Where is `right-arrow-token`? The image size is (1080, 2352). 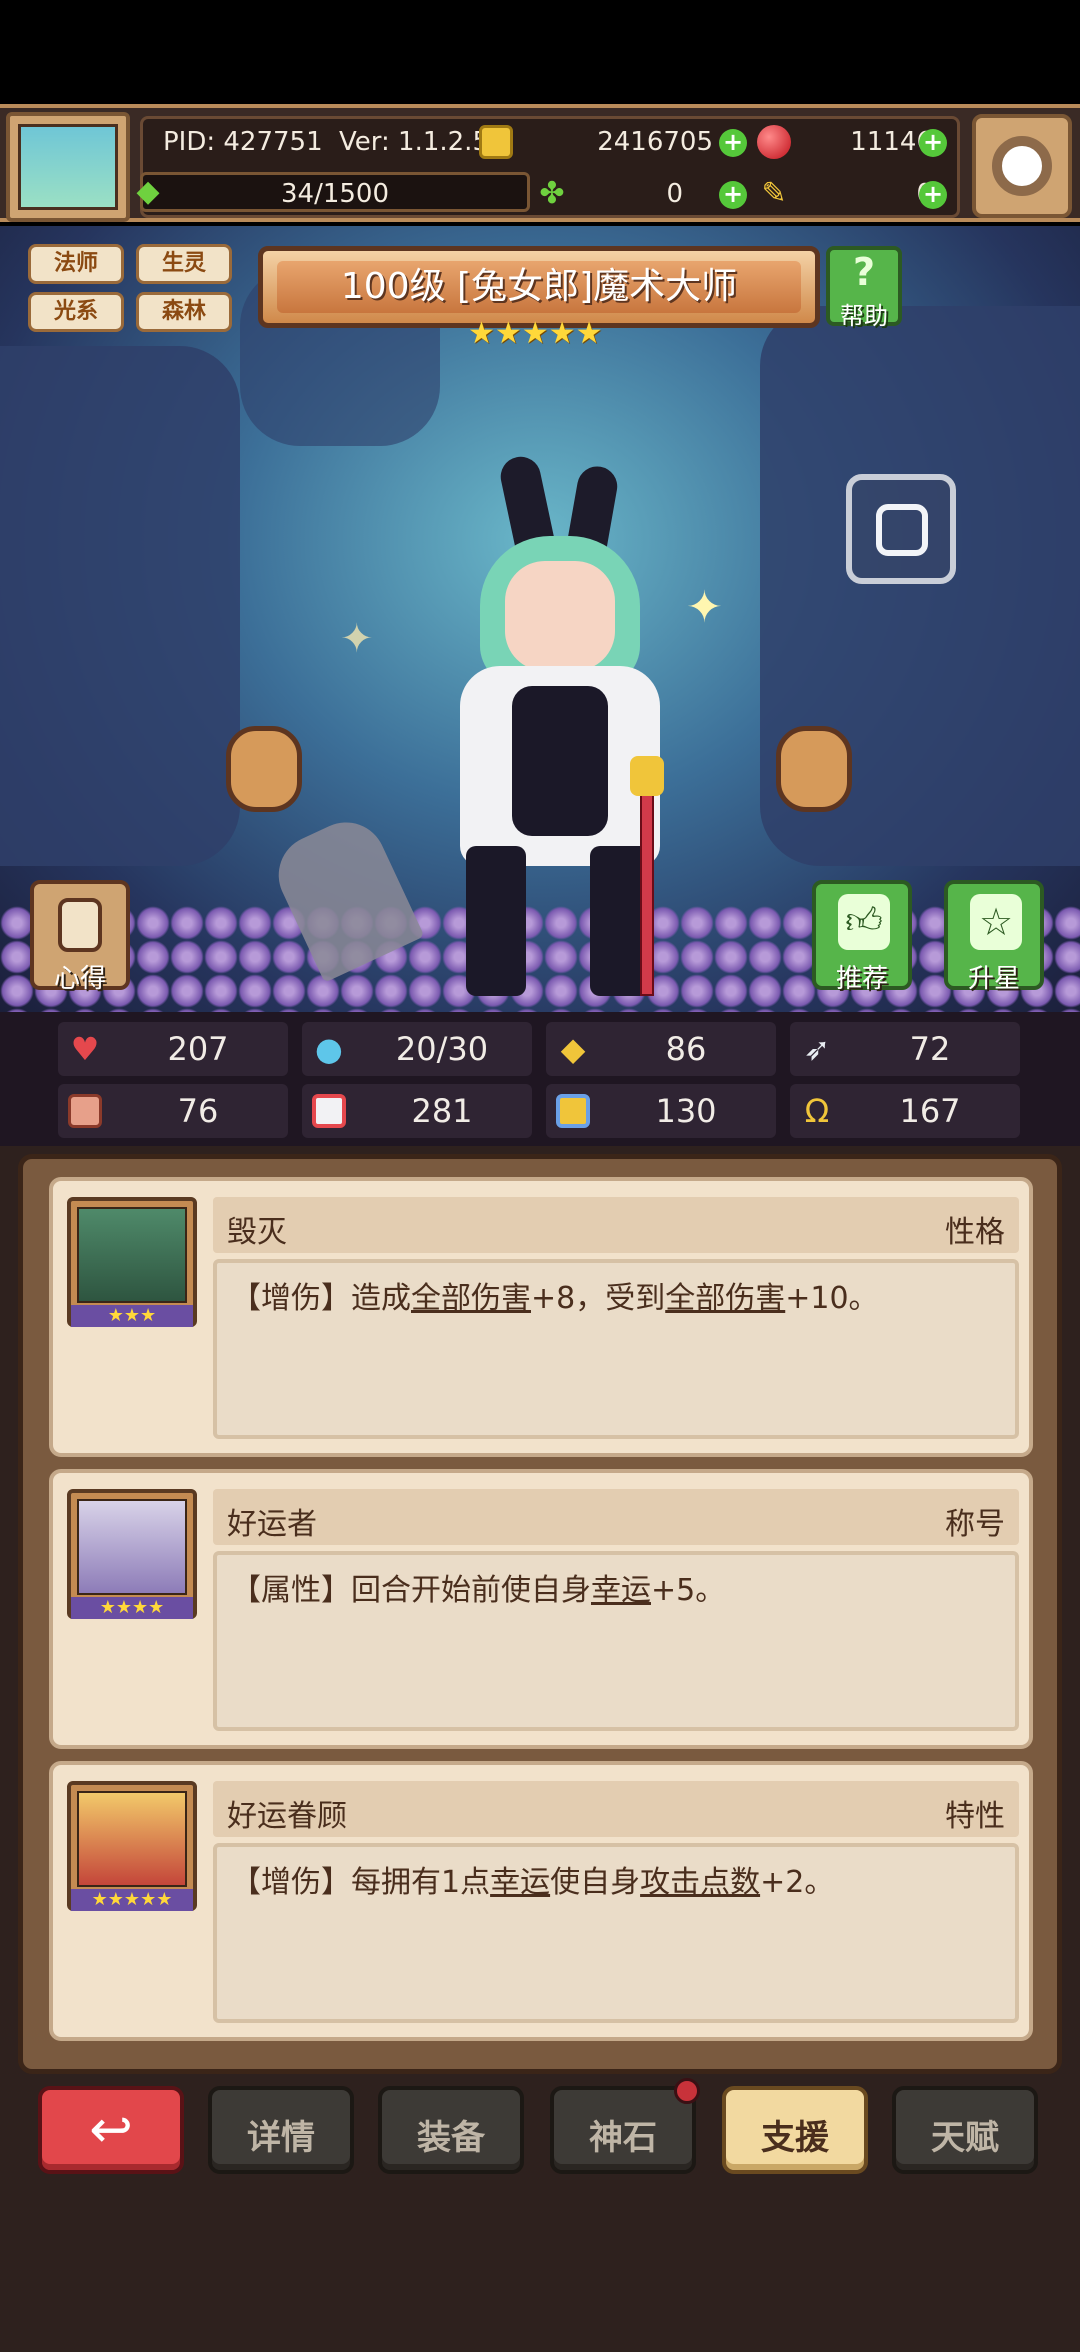 right-arrow-token is located at coordinates (814, 769).